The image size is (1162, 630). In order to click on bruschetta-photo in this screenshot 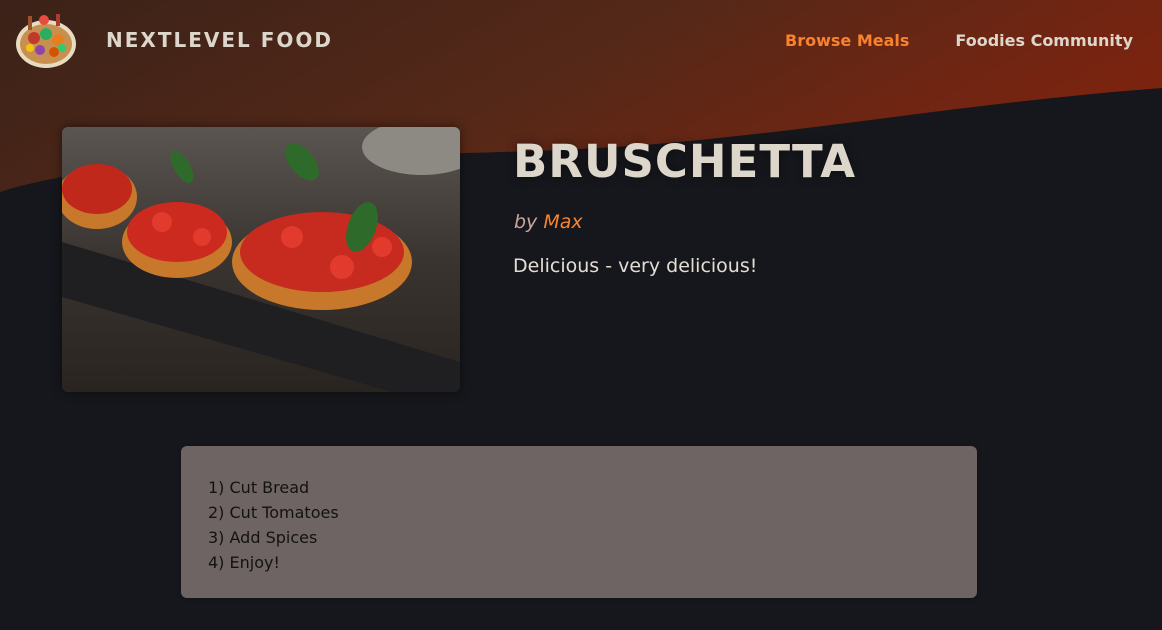, I will do `click(261, 259)`.